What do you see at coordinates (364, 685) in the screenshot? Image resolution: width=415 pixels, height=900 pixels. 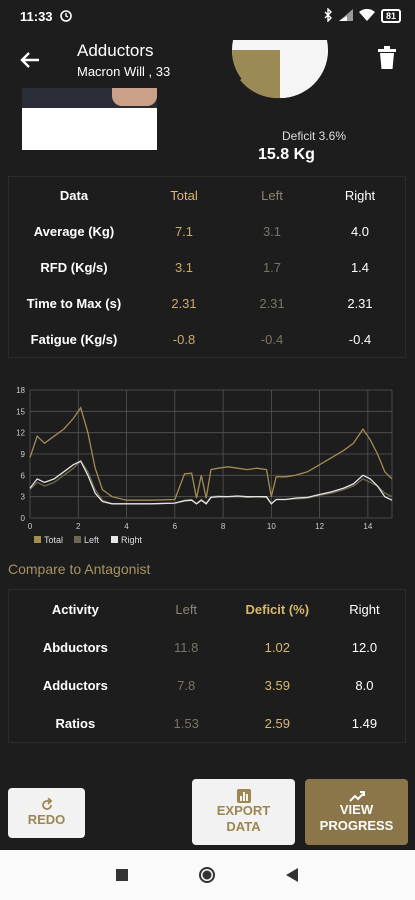 I see `right-value: 8.0` at bounding box center [364, 685].